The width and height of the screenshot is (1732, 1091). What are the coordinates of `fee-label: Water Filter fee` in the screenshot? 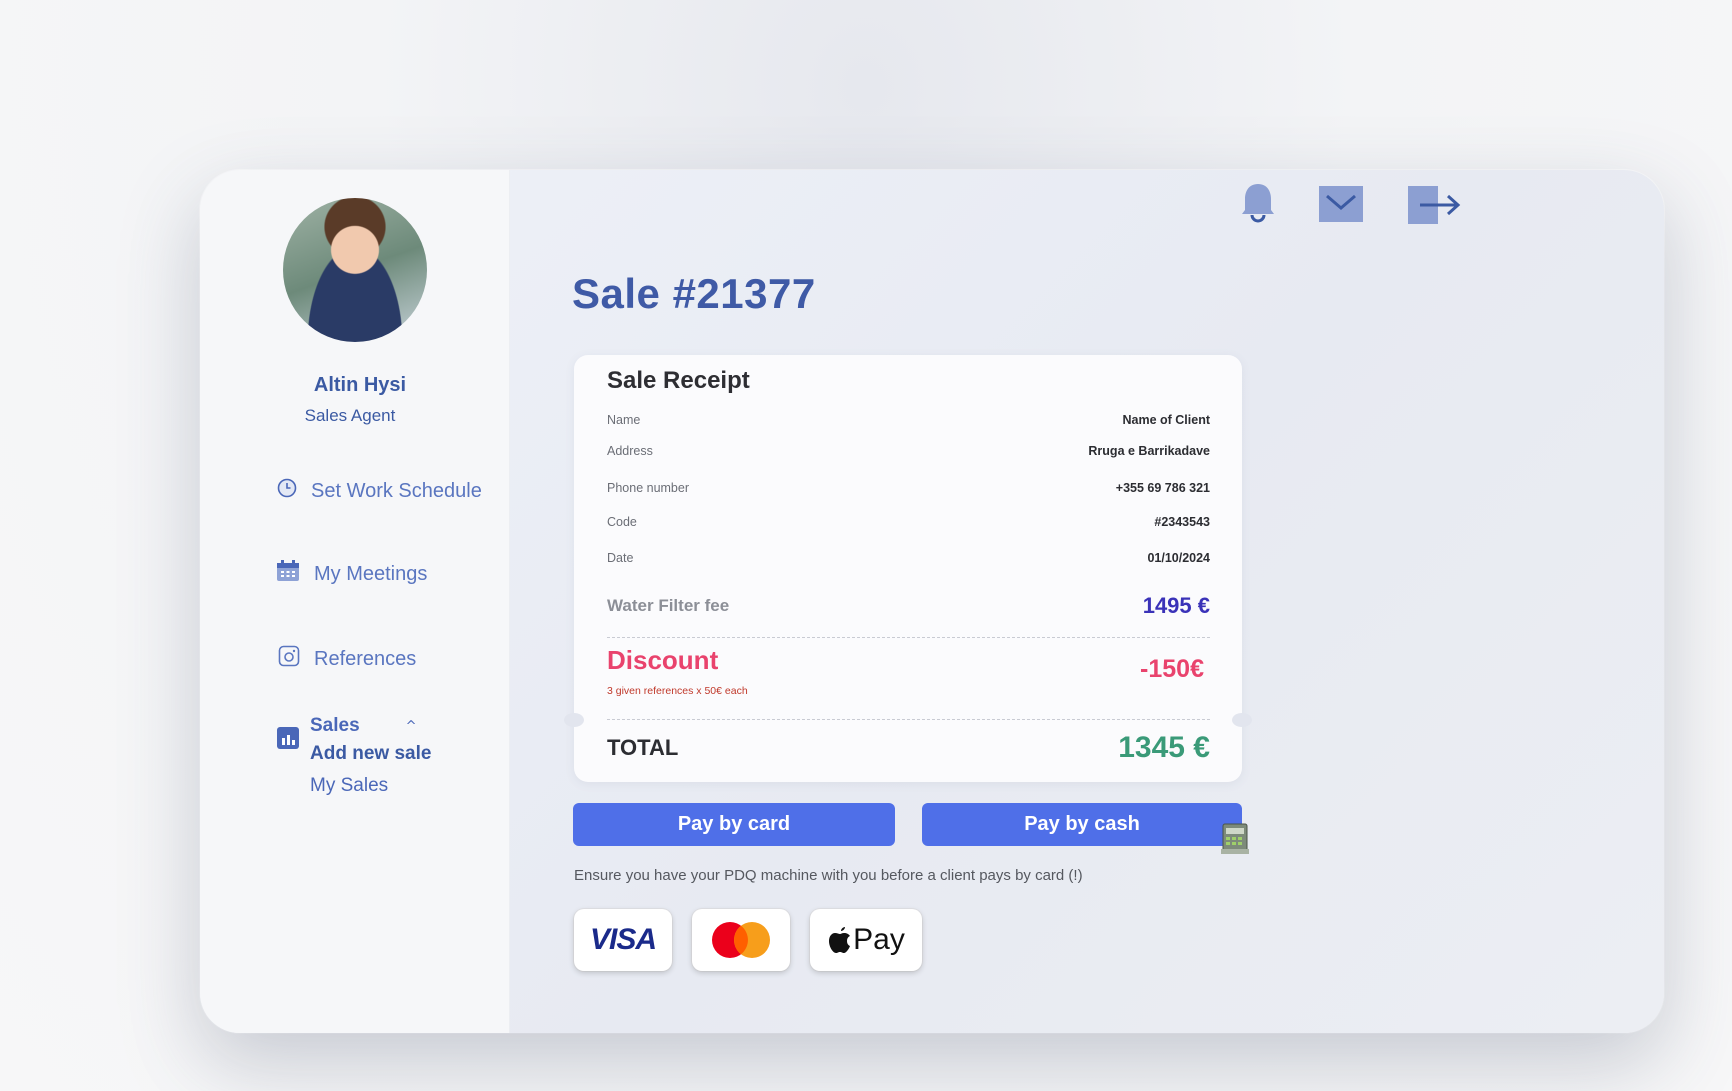 It's located at (668, 605).